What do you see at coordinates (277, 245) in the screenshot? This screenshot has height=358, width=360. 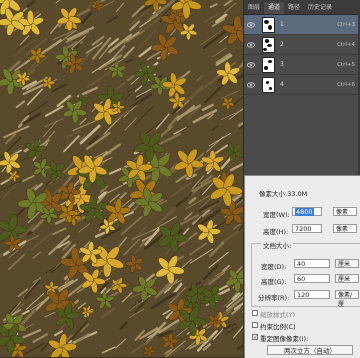 I see `document-size-label: 文档大小:` at bounding box center [277, 245].